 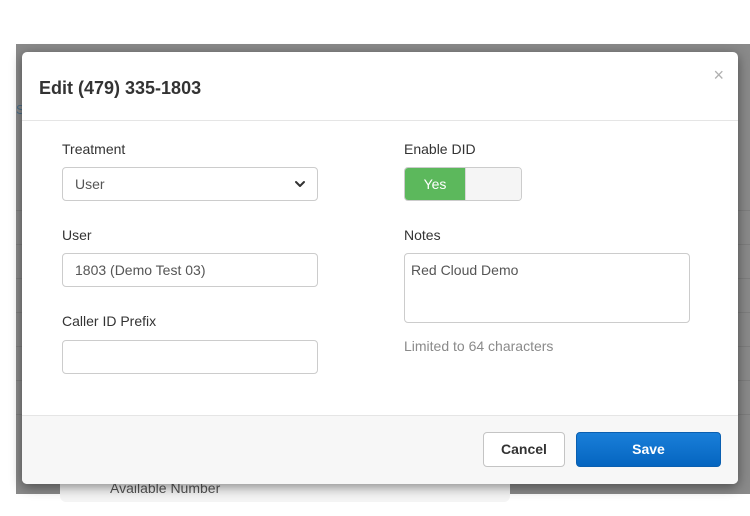 I want to click on chevron-down-icon, so click(x=300, y=184).